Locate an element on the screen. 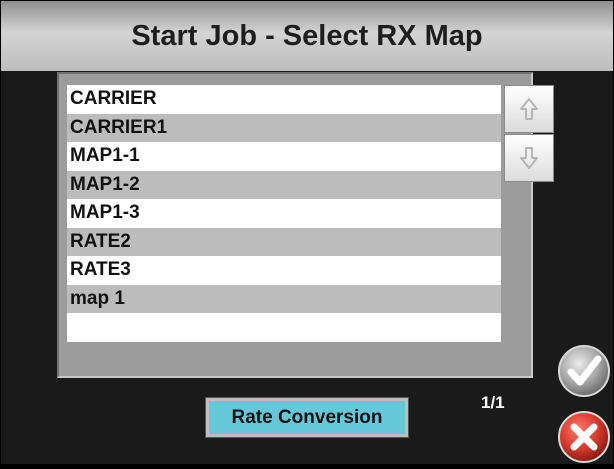 This screenshot has width=614, height=469. down-arrow-icon is located at coordinates (529, 158).